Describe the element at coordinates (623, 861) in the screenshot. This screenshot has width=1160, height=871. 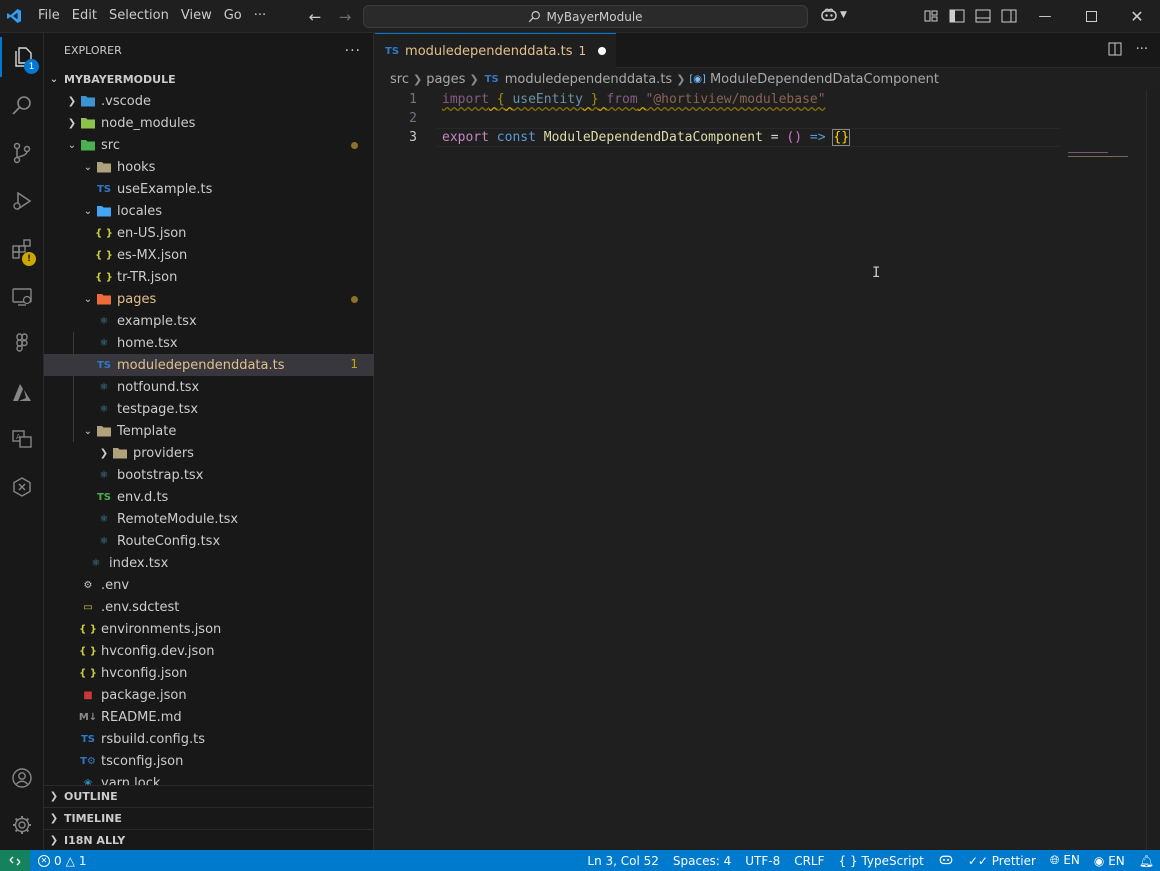
I see `cursor-position: Ln 3, Col 52` at that location.